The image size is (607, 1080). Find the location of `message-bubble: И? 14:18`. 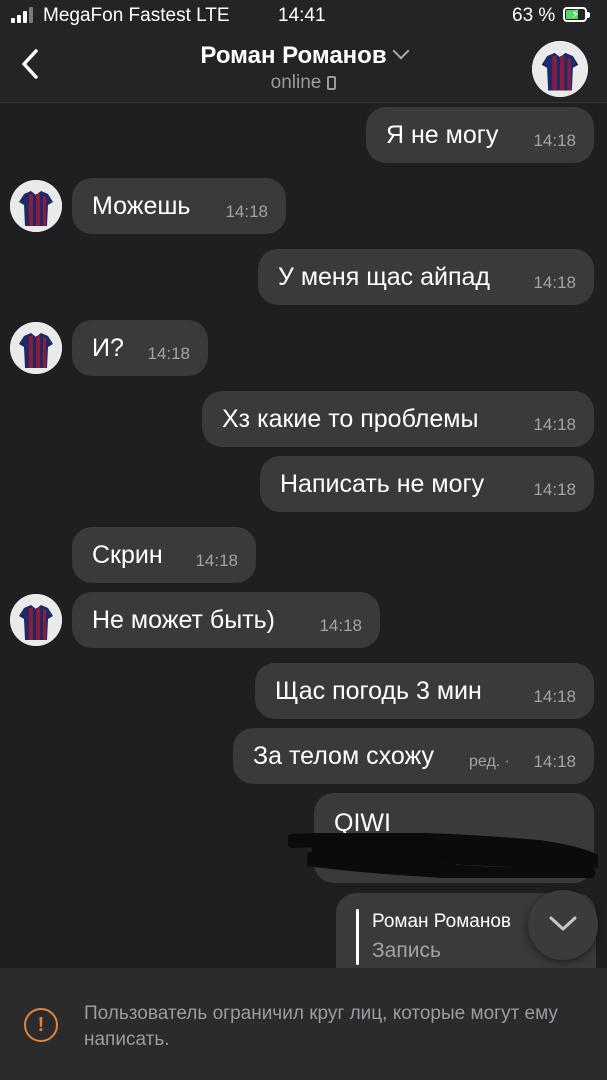

message-bubble: И? 14:18 is located at coordinates (140, 348).